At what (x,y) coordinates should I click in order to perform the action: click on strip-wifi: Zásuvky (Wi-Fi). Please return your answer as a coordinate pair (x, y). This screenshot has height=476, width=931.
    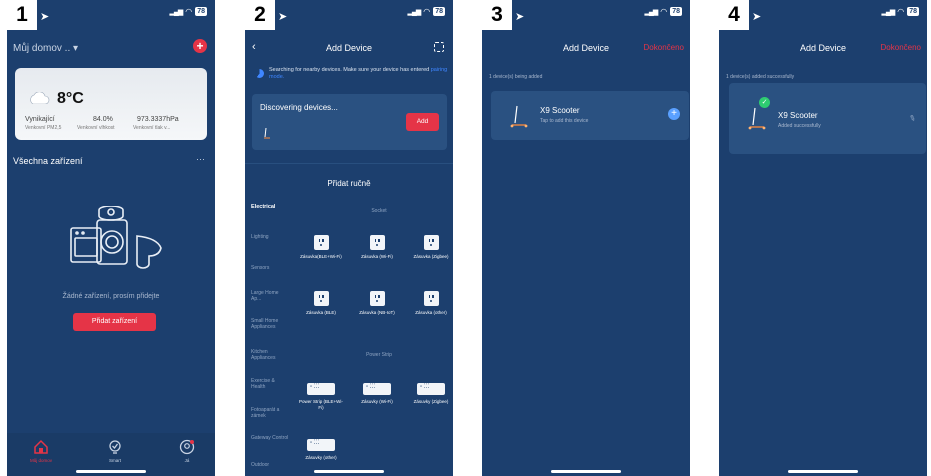
    Looking at the image, I should click on (377, 394).